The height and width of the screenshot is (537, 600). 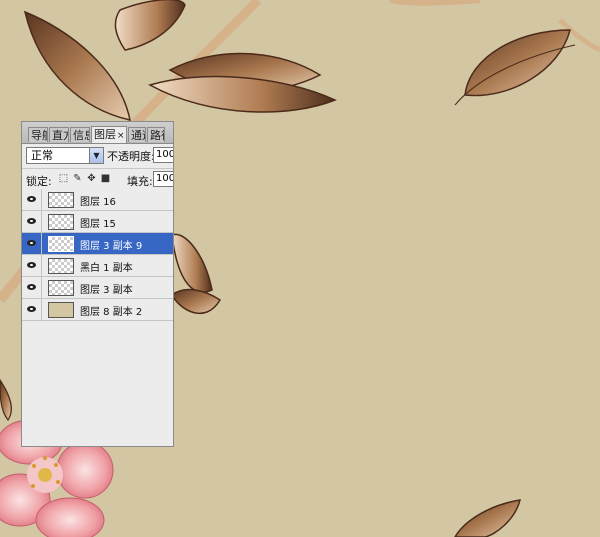 I want to click on fill-label: 填充:, so click(x=140, y=181).